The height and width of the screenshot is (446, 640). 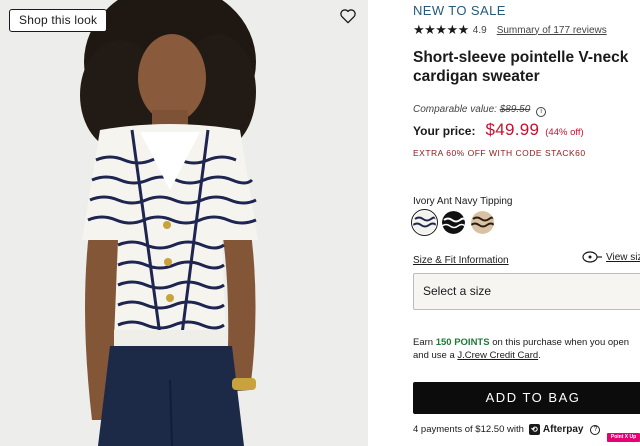 I want to click on size-fit-info-link: Size & Fit Information, so click(x=461, y=260).